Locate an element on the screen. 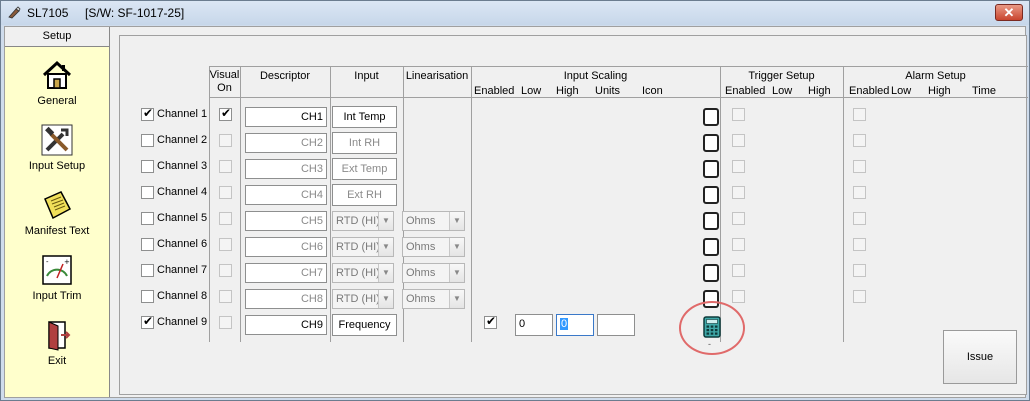 This screenshot has width=1030, height=401. header-descriptor: Descriptor is located at coordinates (285, 76).